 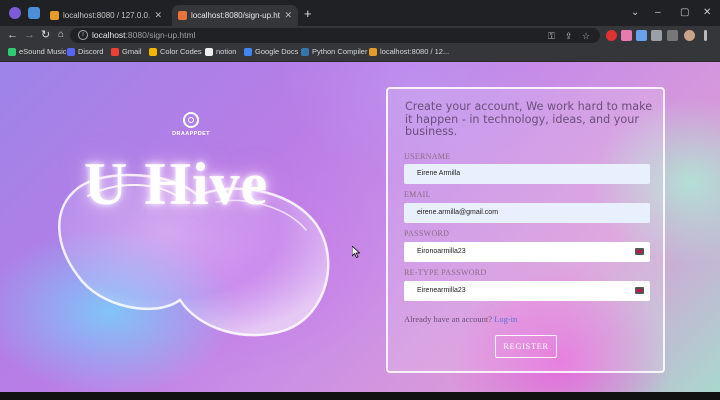 What do you see at coordinates (37, 51) in the screenshot?
I see `bookmark-esound: eSound Music` at bounding box center [37, 51].